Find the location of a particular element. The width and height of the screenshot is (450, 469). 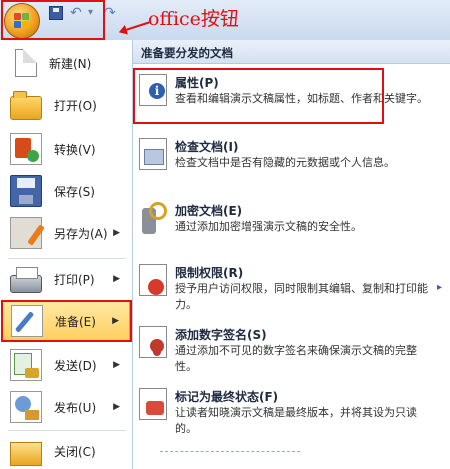

menu-item-print: 打印(P) ▶ is located at coordinates (66, 279).